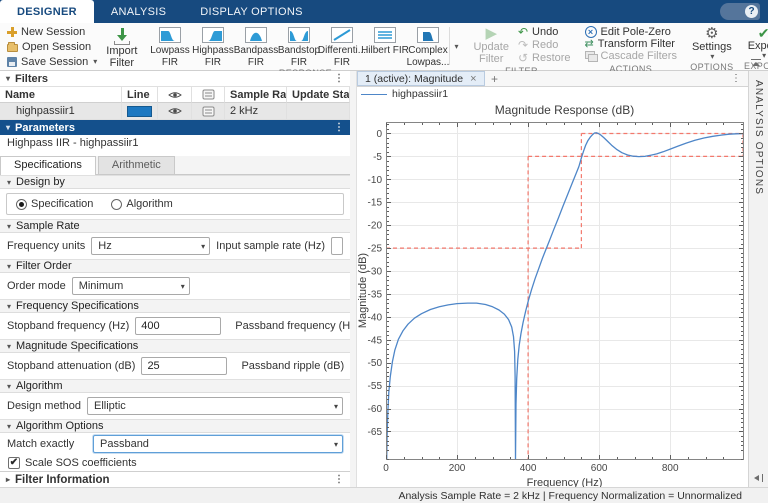 The image size is (768, 503). What do you see at coordinates (256, 46) in the screenshot?
I see `bandpass-fir-button: Bandpass FIR` at bounding box center [256, 46].